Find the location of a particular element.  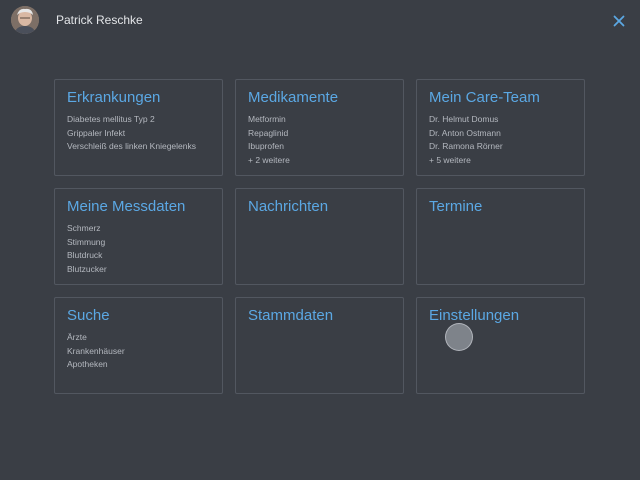

list-item: Repaglinid is located at coordinates (268, 132).